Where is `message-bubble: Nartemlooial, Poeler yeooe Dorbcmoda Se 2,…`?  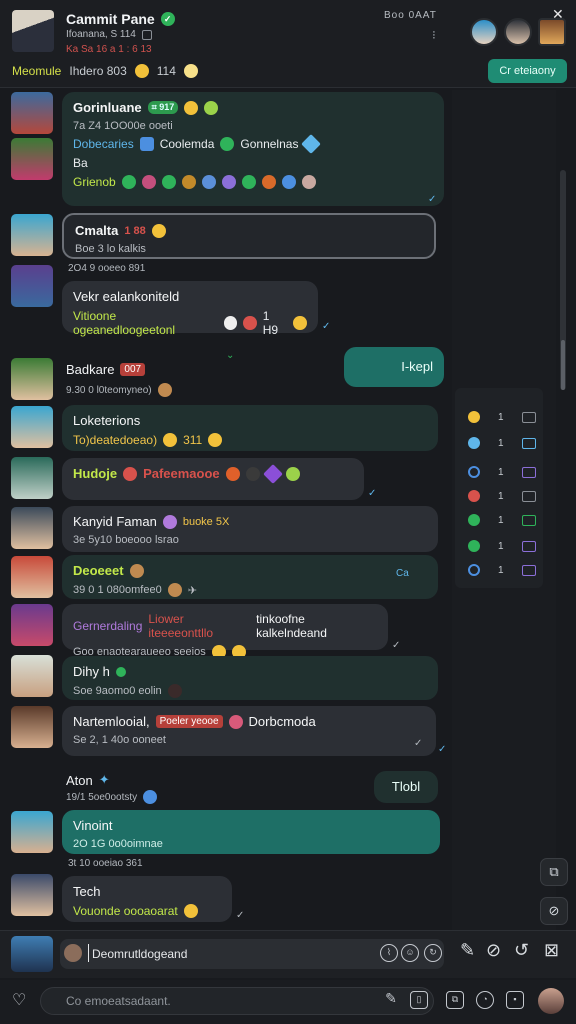 message-bubble: Nartemlooial, Poeler yeooe Dorbcmoda Se 2,… is located at coordinates (249, 731).